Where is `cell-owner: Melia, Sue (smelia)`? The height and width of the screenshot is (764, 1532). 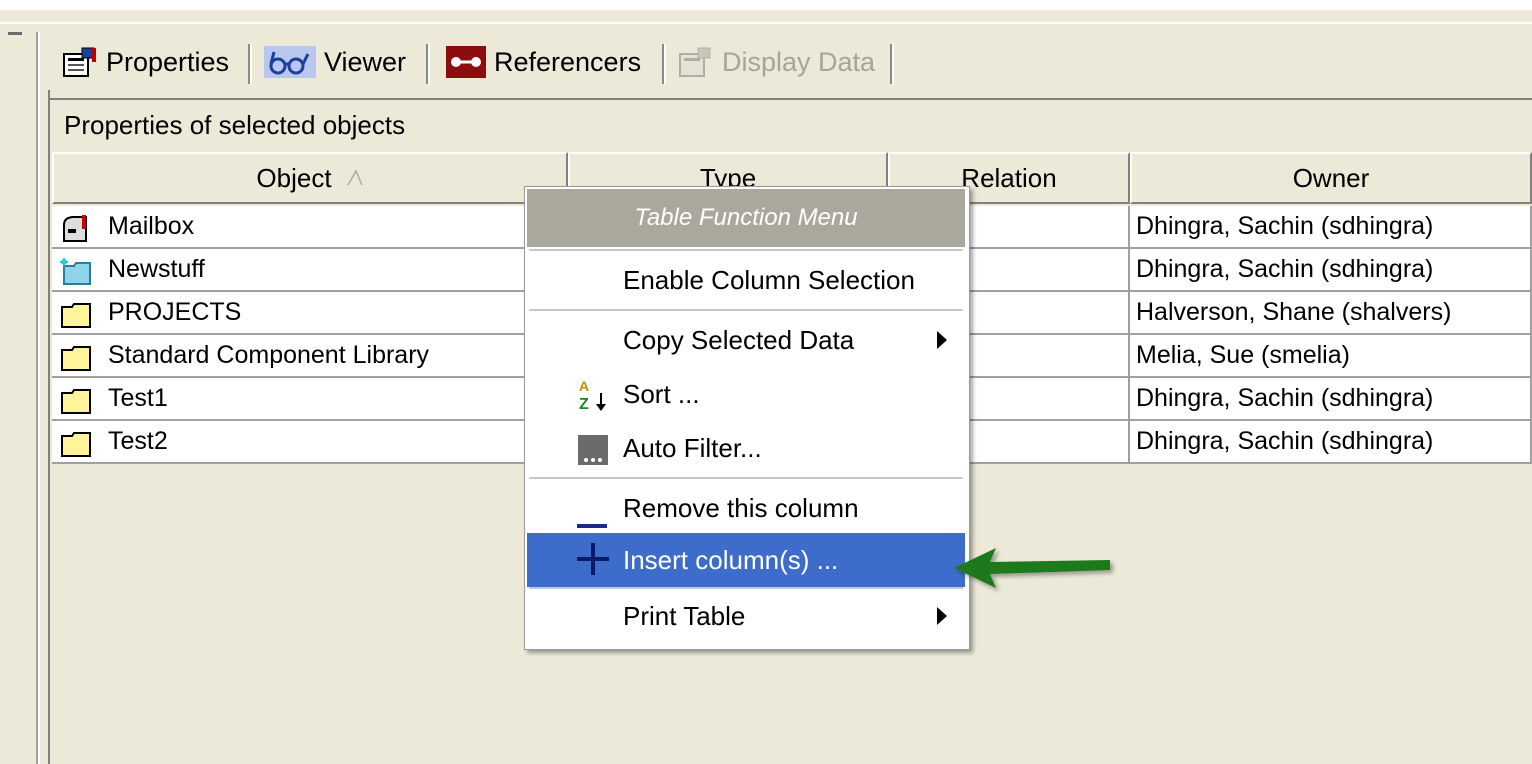
cell-owner: Melia, Sue (smelia) is located at coordinates (1331, 356).